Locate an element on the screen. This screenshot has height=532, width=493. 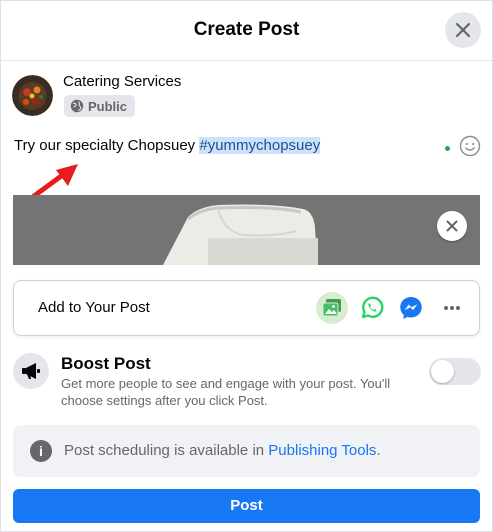
boost-icon-container is located at coordinates (31, 371).